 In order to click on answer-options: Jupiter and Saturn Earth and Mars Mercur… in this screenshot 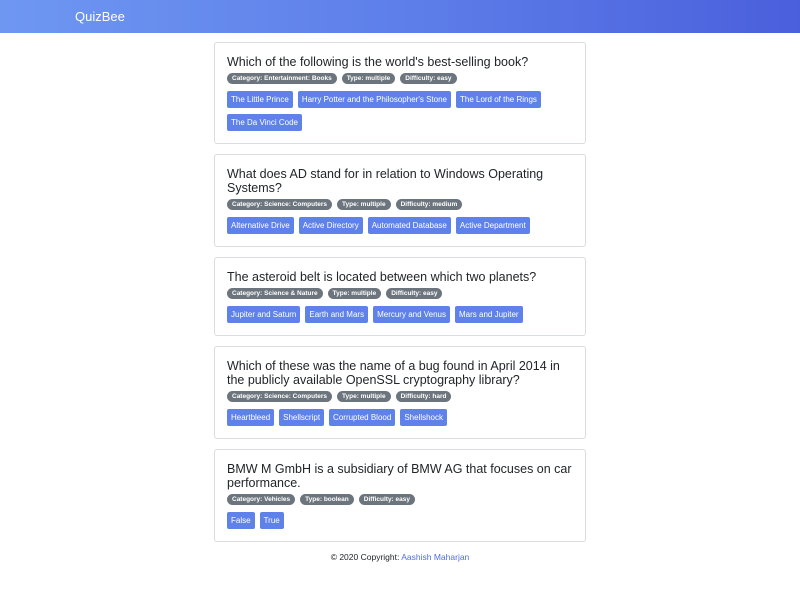, I will do `click(400, 314)`.